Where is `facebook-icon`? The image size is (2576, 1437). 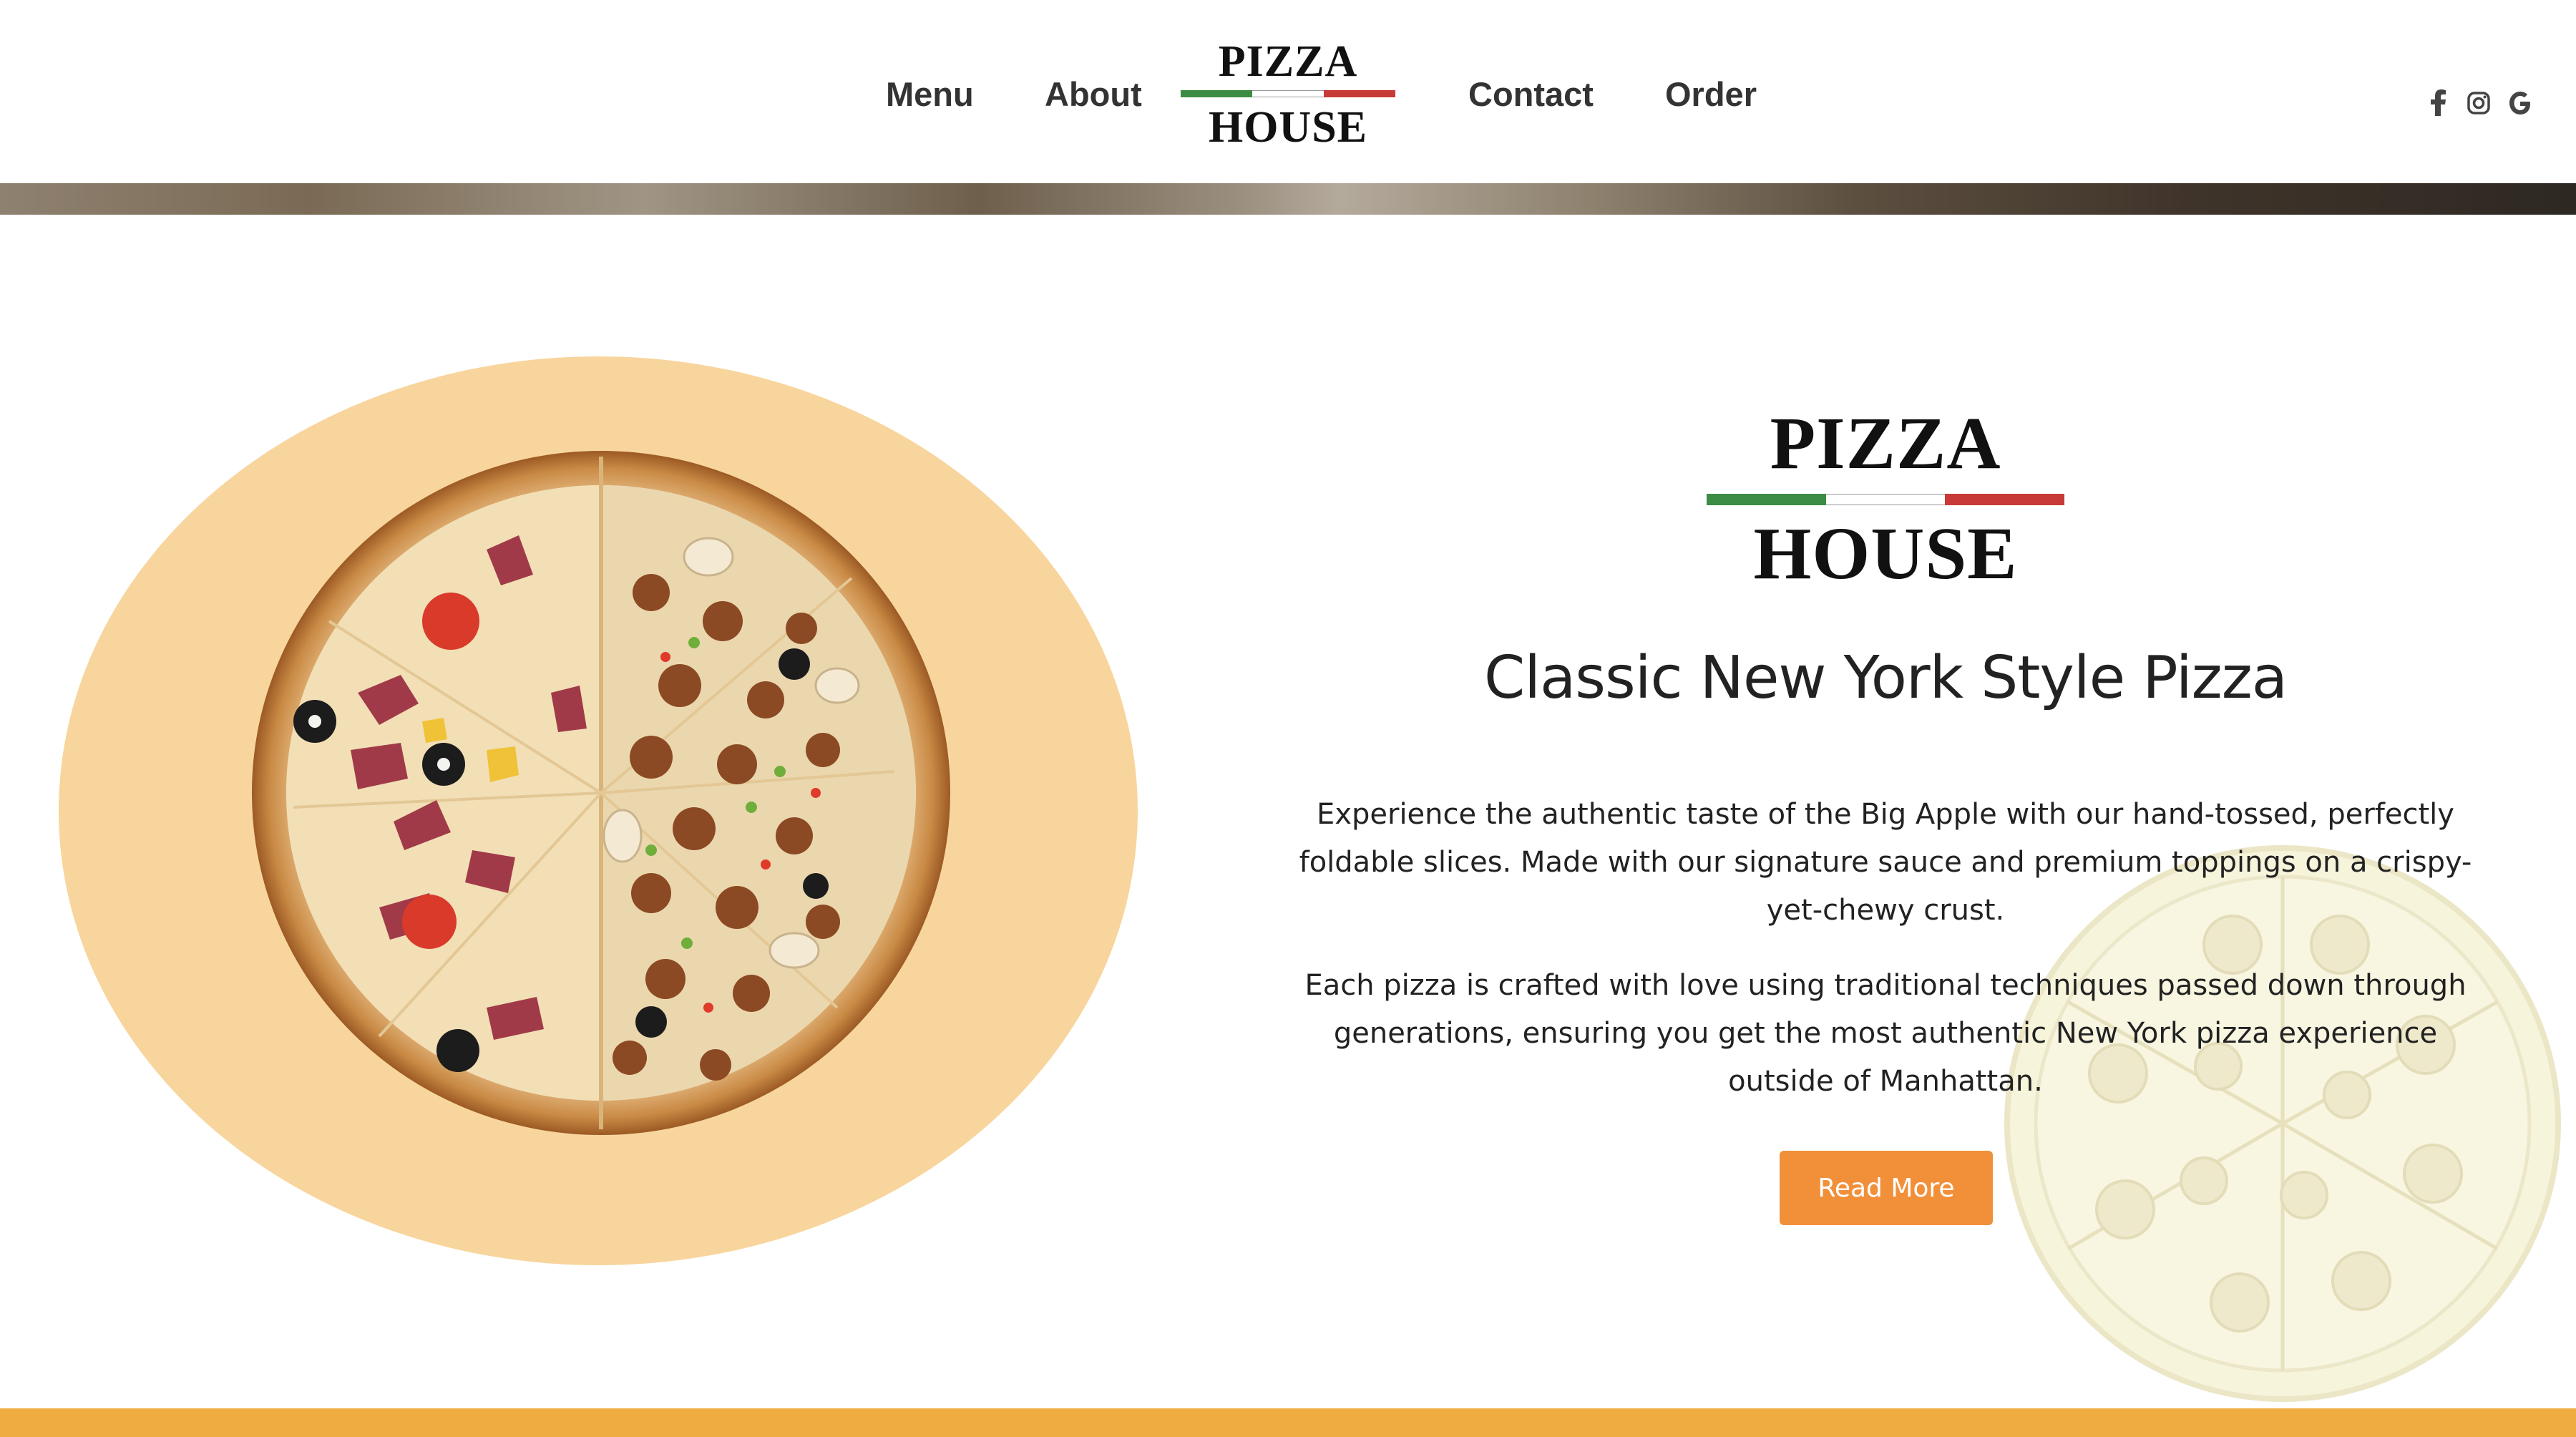 facebook-icon is located at coordinates (2438, 103).